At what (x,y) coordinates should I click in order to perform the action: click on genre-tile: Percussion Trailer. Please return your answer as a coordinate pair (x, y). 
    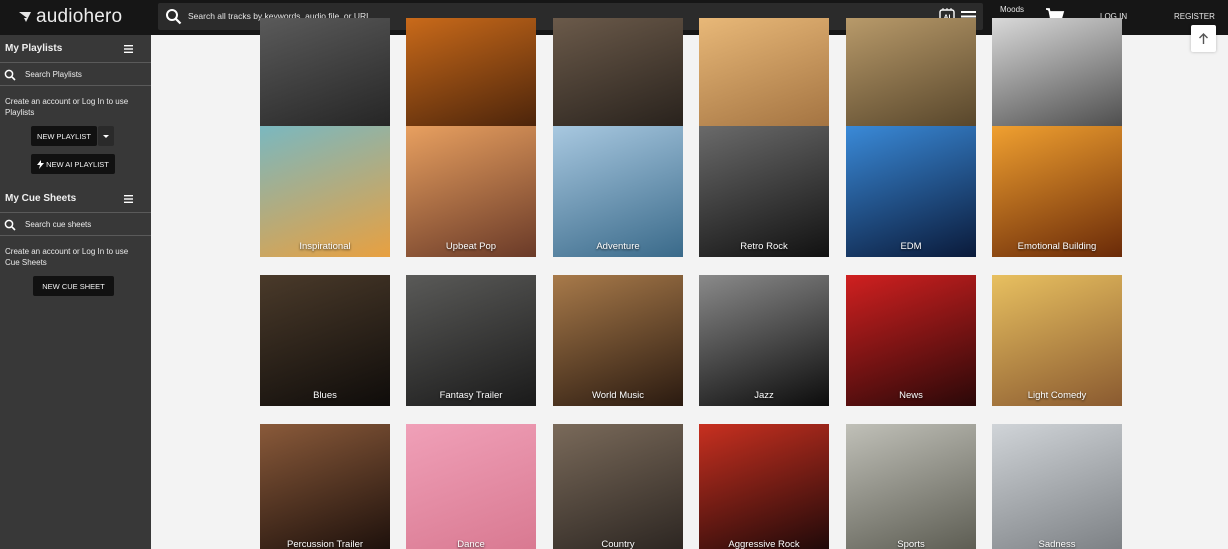
    Looking at the image, I should click on (325, 486).